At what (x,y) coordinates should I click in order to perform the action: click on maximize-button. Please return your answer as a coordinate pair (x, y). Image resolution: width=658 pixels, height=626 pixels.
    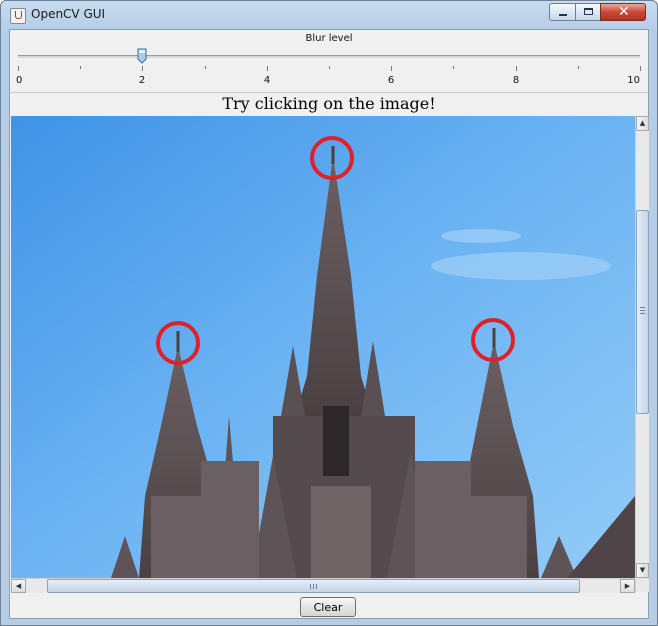
    Looking at the image, I should click on (588, 12).